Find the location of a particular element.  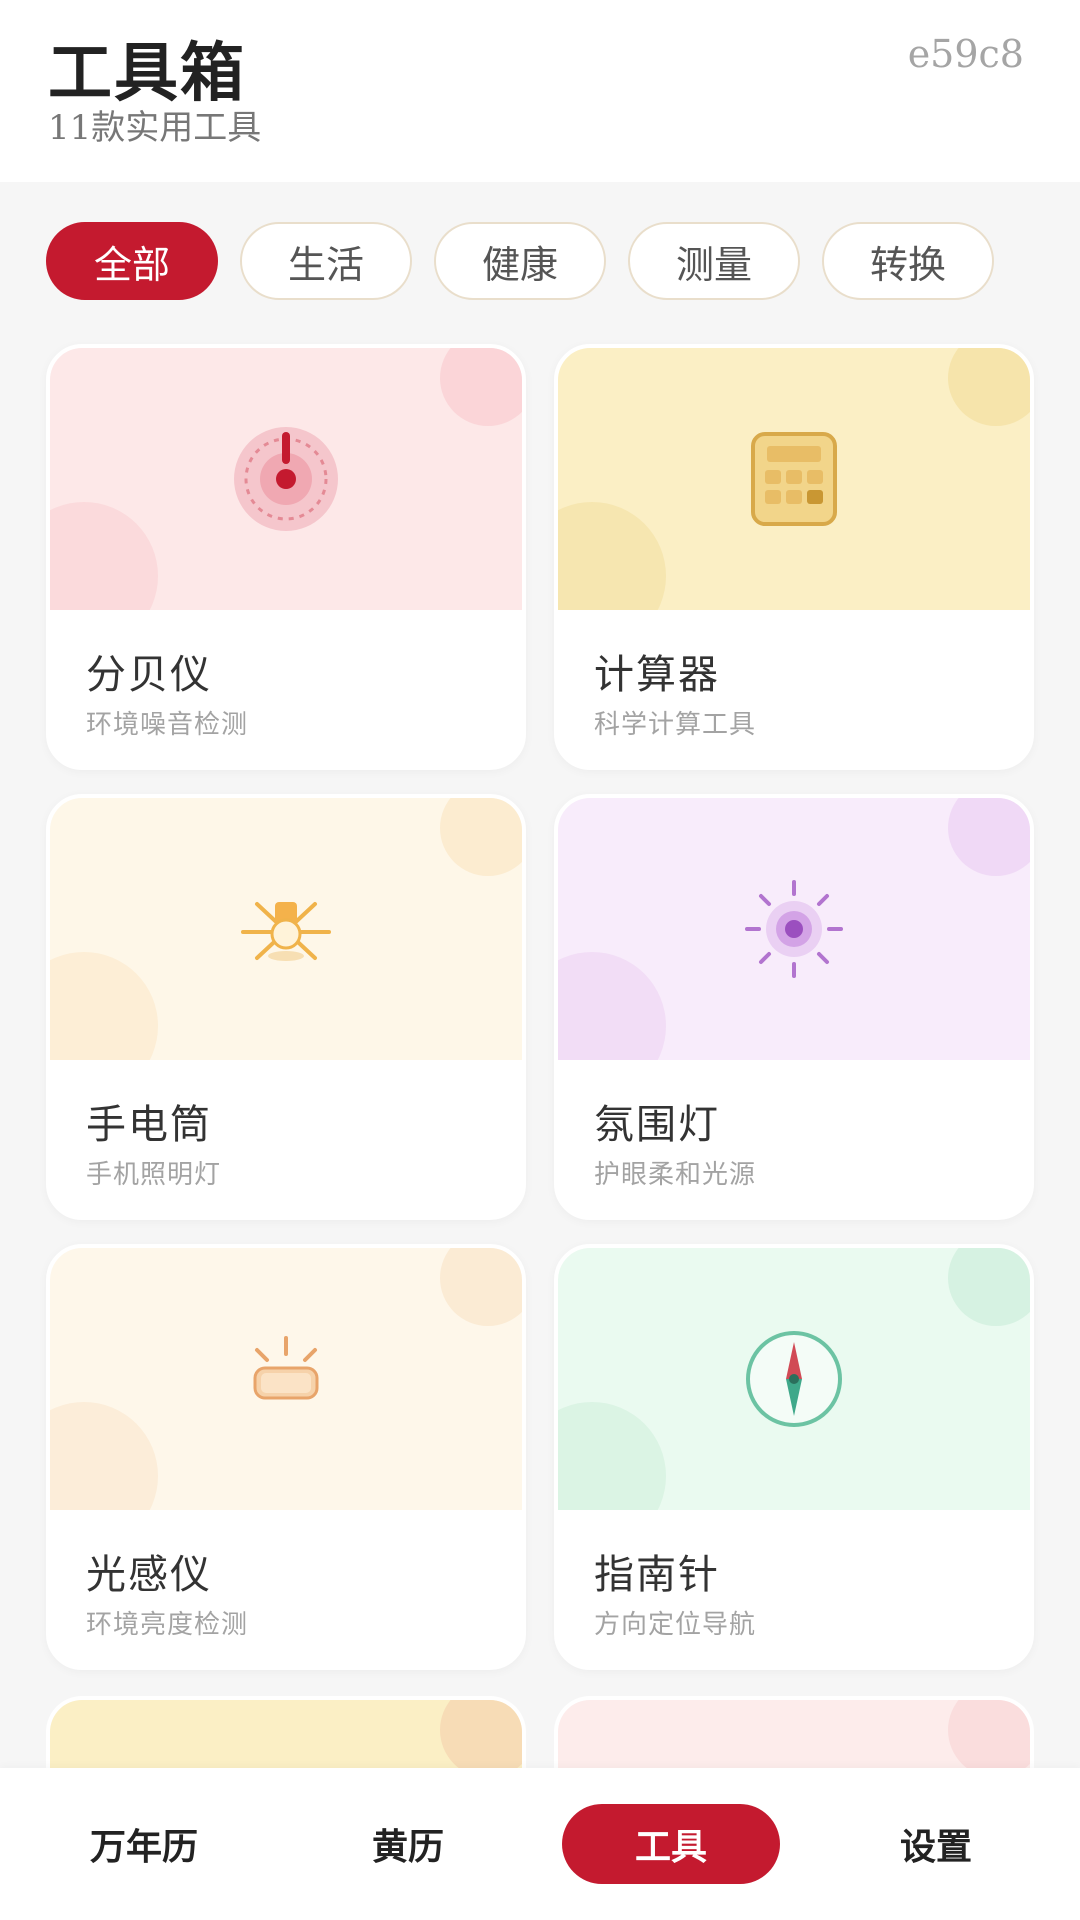

ambient-light-icon is located at coordinates (794, 929).